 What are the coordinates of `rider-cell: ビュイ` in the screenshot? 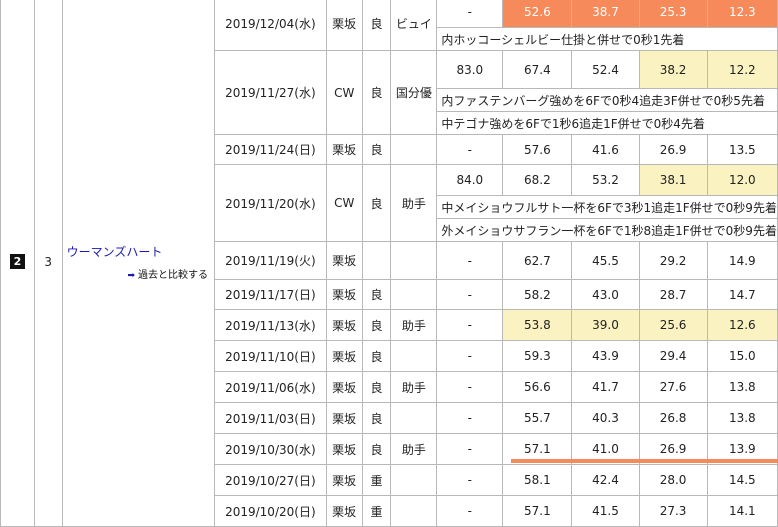 It's located at (414, 25).